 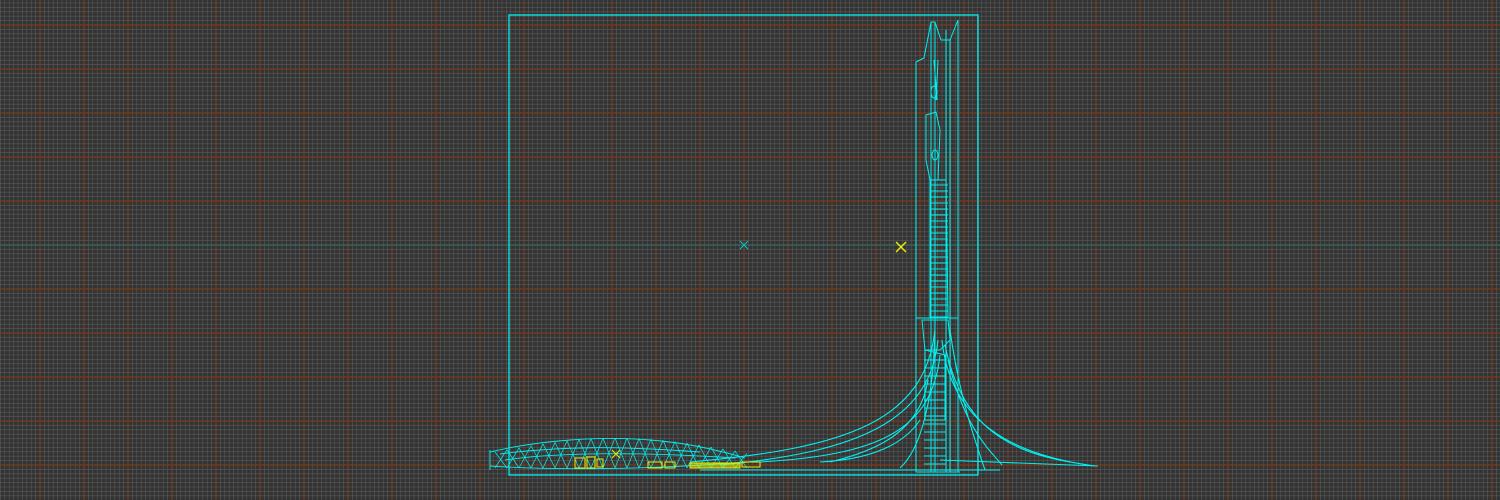 What do you see at coordinates (744, 245) in the screenshot?
I see `pivot-marker-icon` at bounding box center [744, 245].